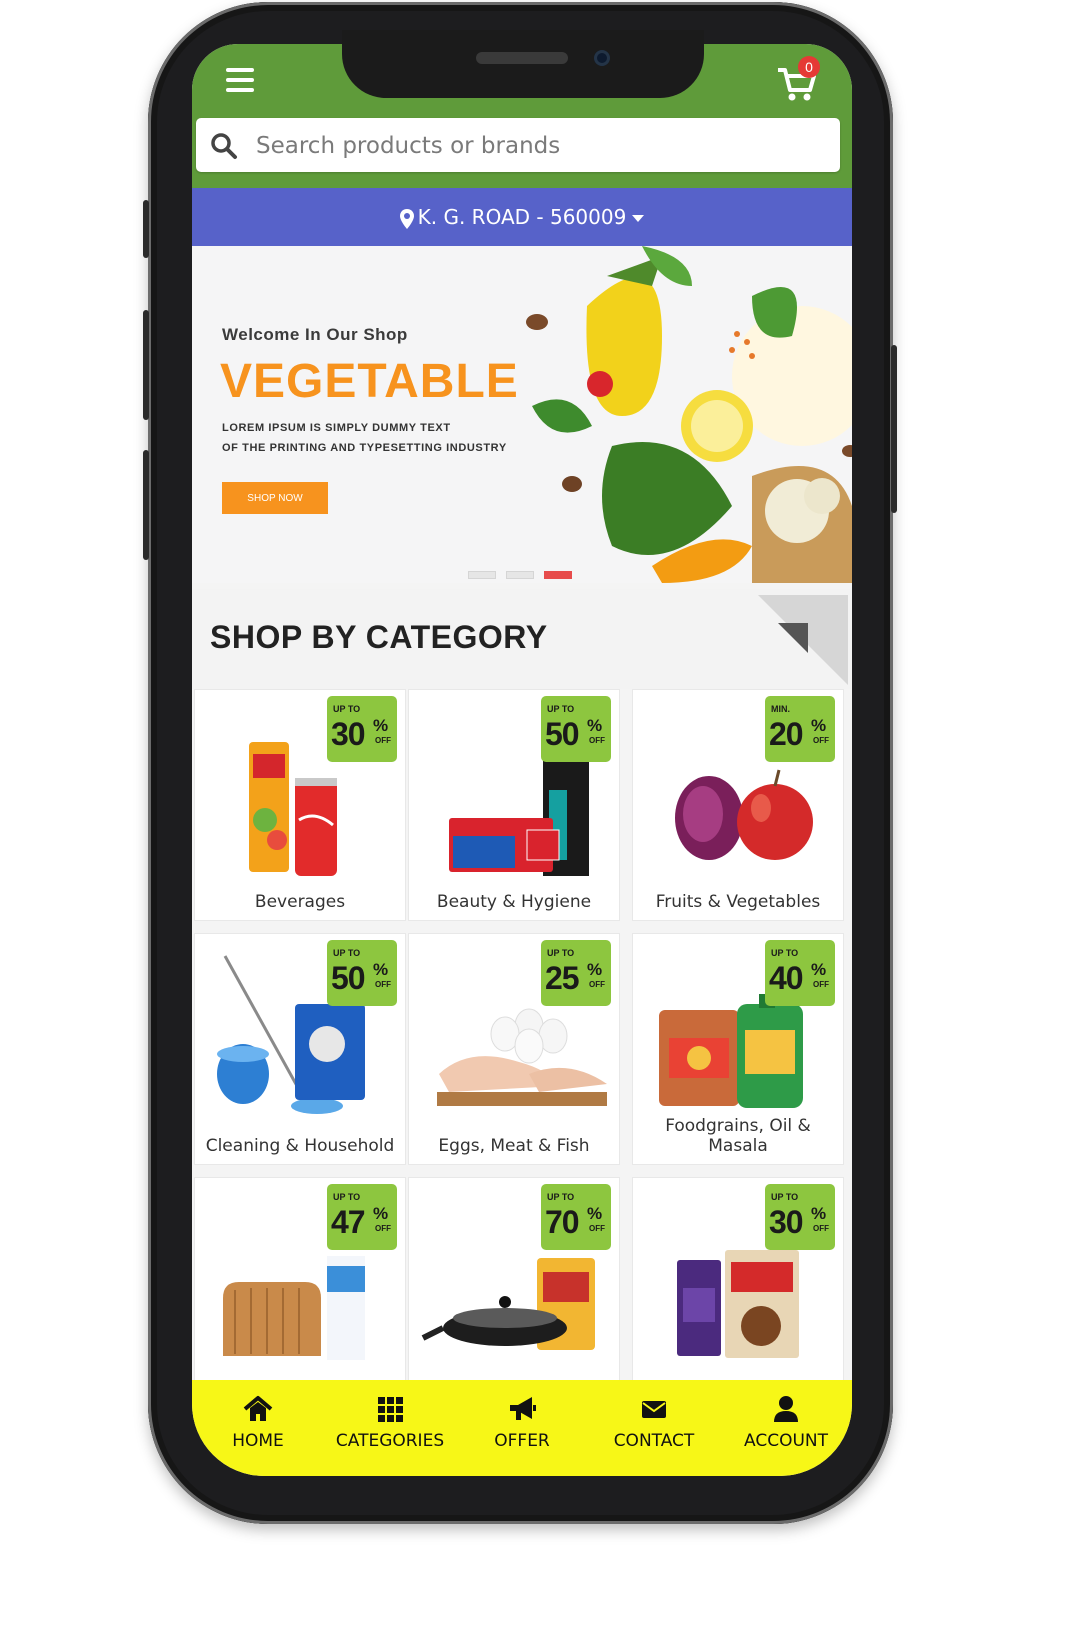  Describe the element at coordinates (240, 83) in the screenshot. I see `menu-icon` at that location.